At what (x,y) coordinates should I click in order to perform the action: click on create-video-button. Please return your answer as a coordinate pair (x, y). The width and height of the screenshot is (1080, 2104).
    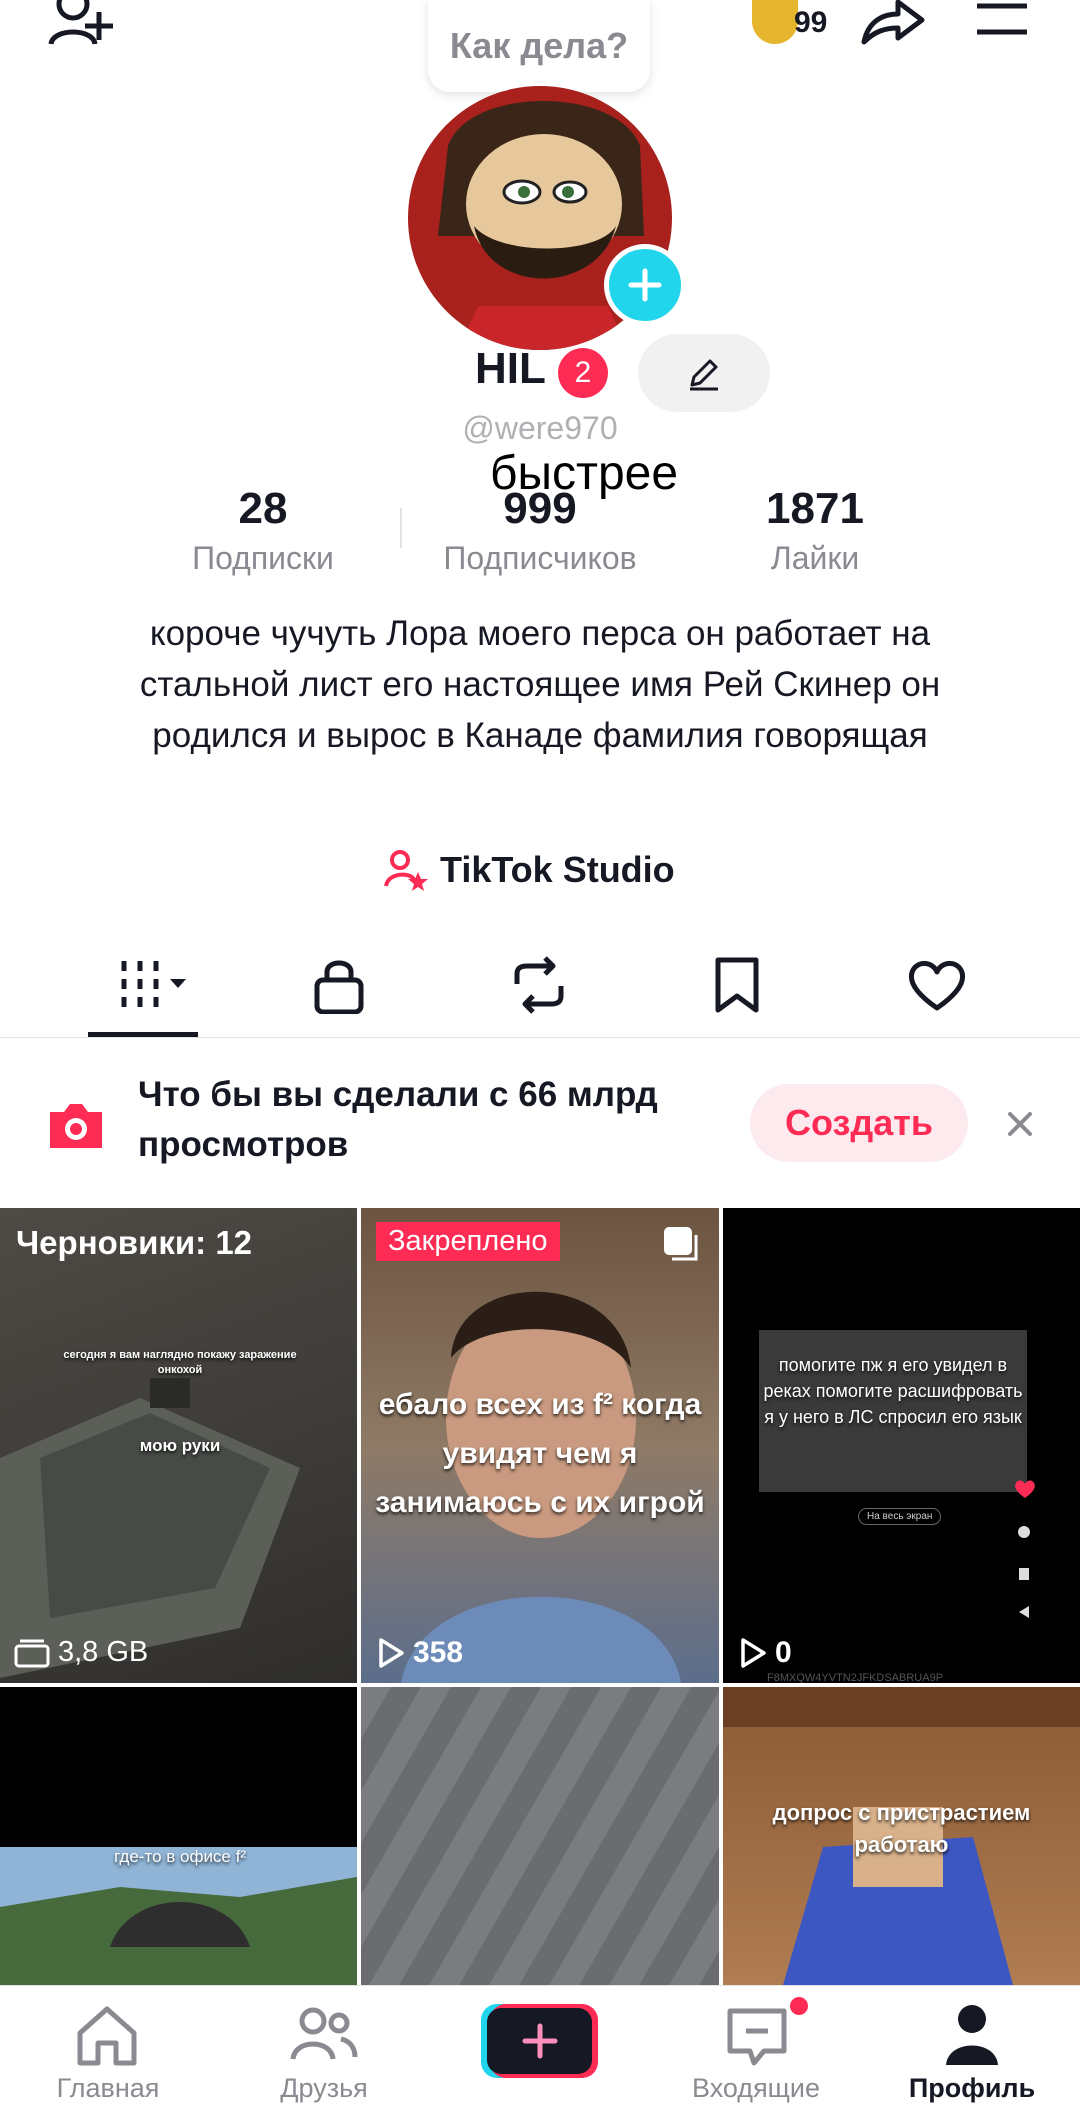
    Looking at the image, I should click on (539, 2041).